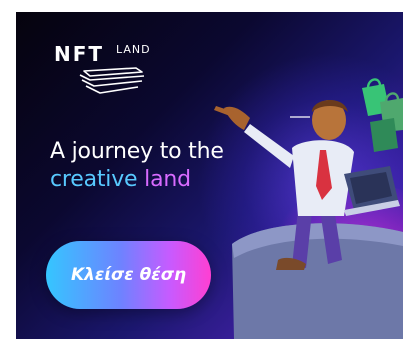  I want to click on stacked-layers-icon, so click(112, 80).